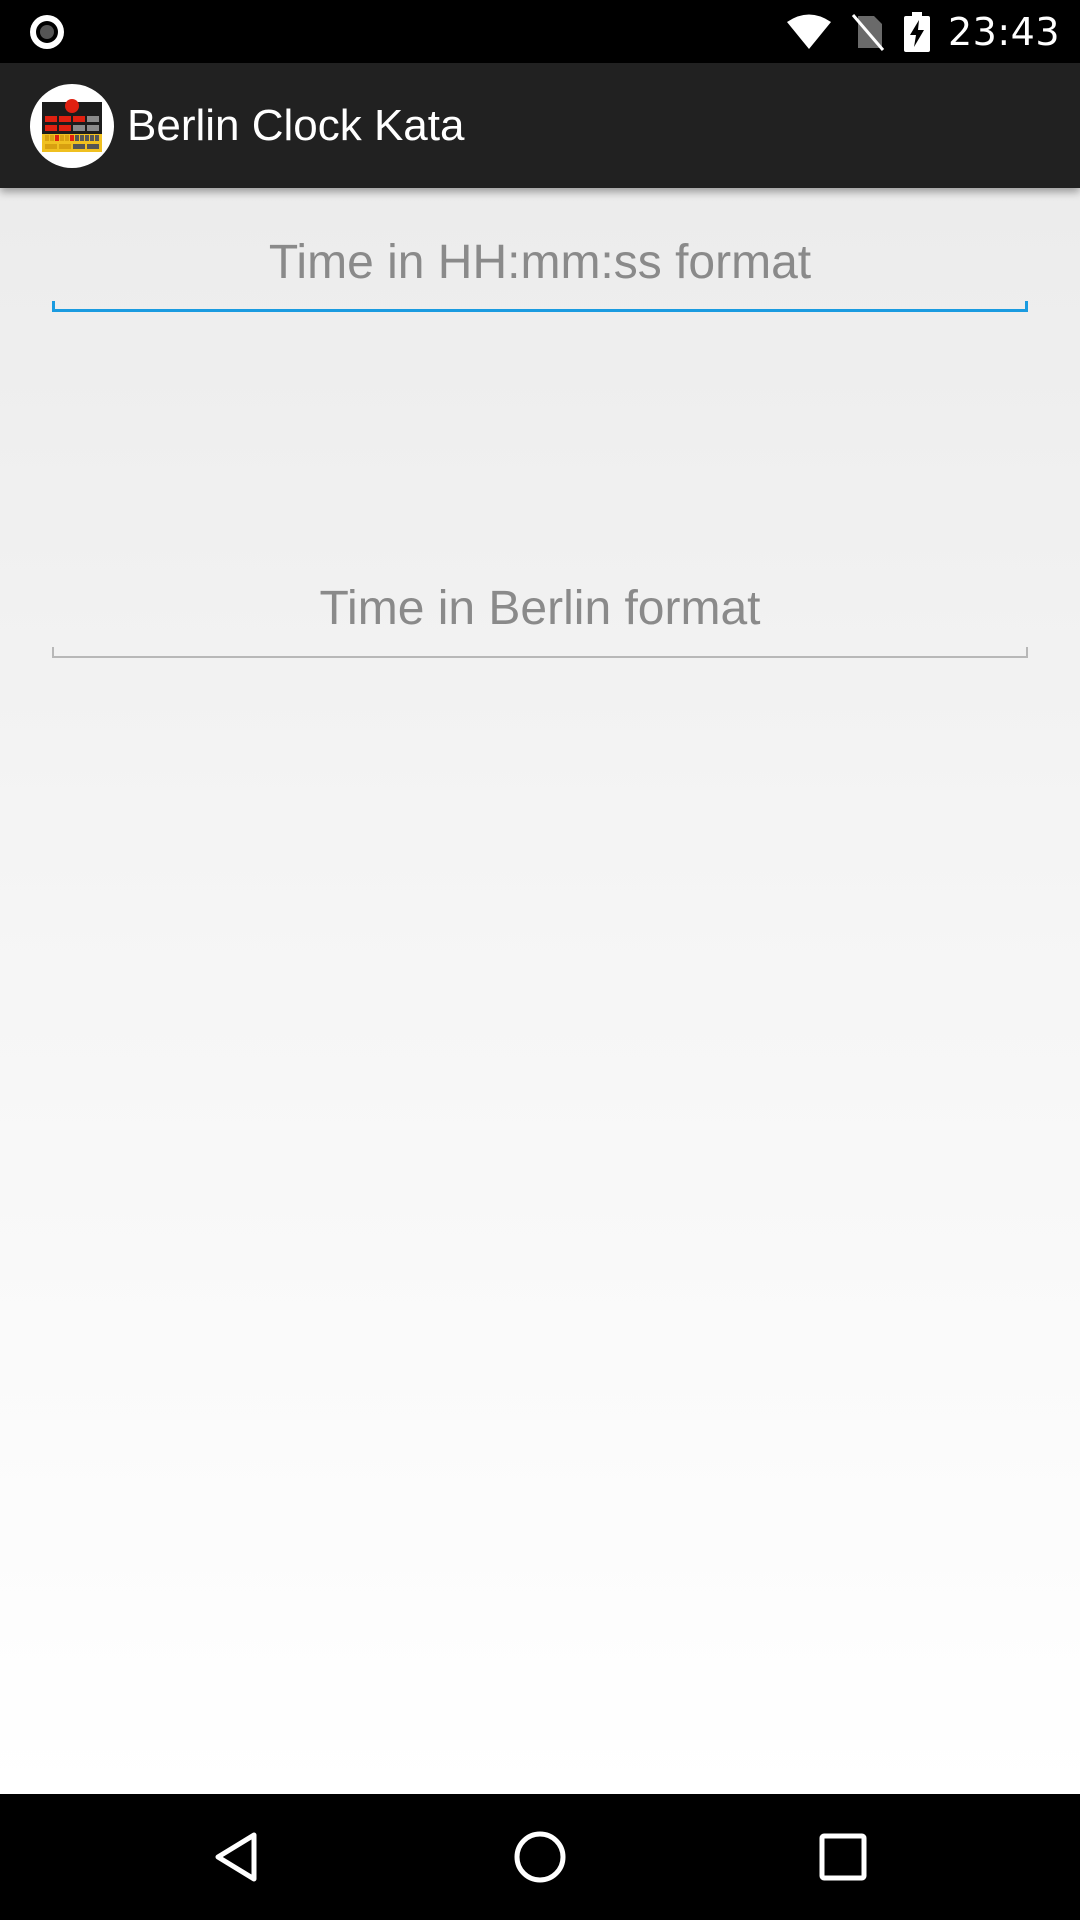 This screenshot has height=1920, width=1080. I want to click on back-icon, so click(236, 1857).